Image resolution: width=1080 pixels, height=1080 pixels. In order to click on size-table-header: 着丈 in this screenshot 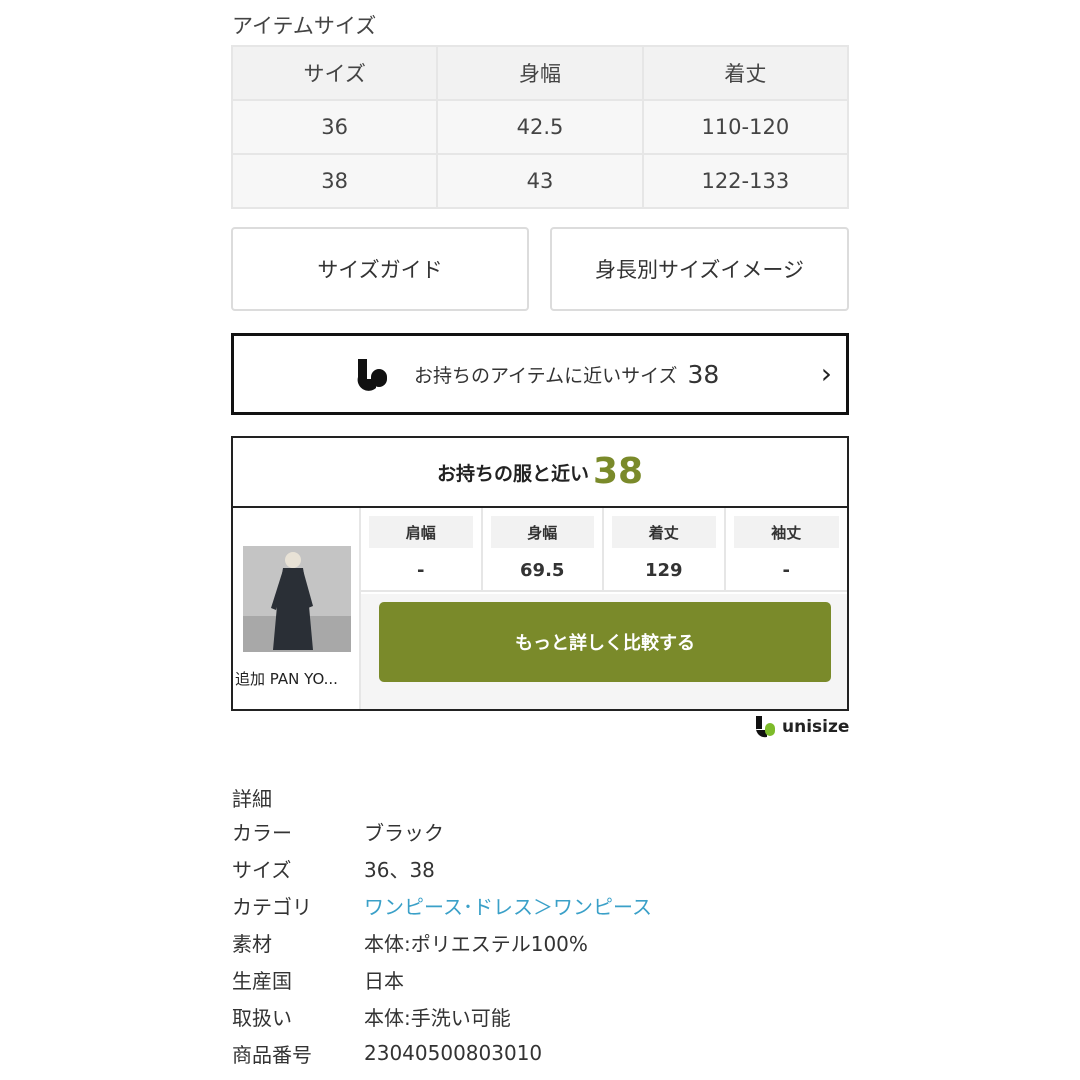, I will do `click(745, 73)`.